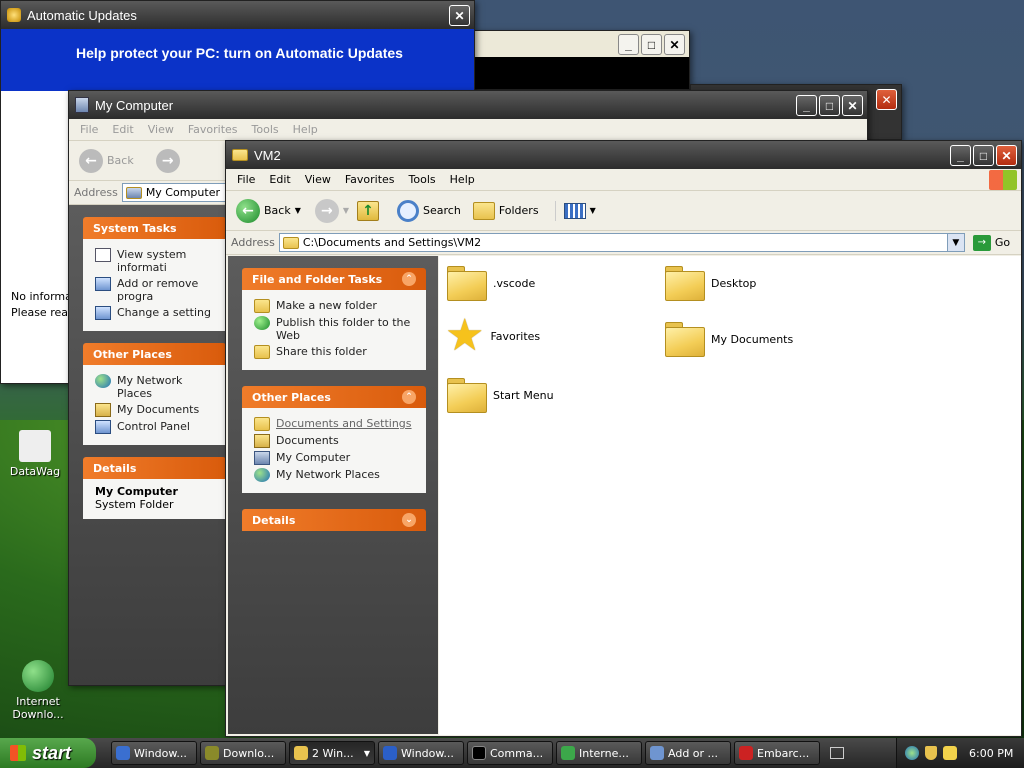 Image resolution: width=1024 pixels, height=768 pixels. What do you see at coordinates (409, 520) in the screenshot?
I see `expand-chevron-icon: ⌄` at bounding box center [409, 520].